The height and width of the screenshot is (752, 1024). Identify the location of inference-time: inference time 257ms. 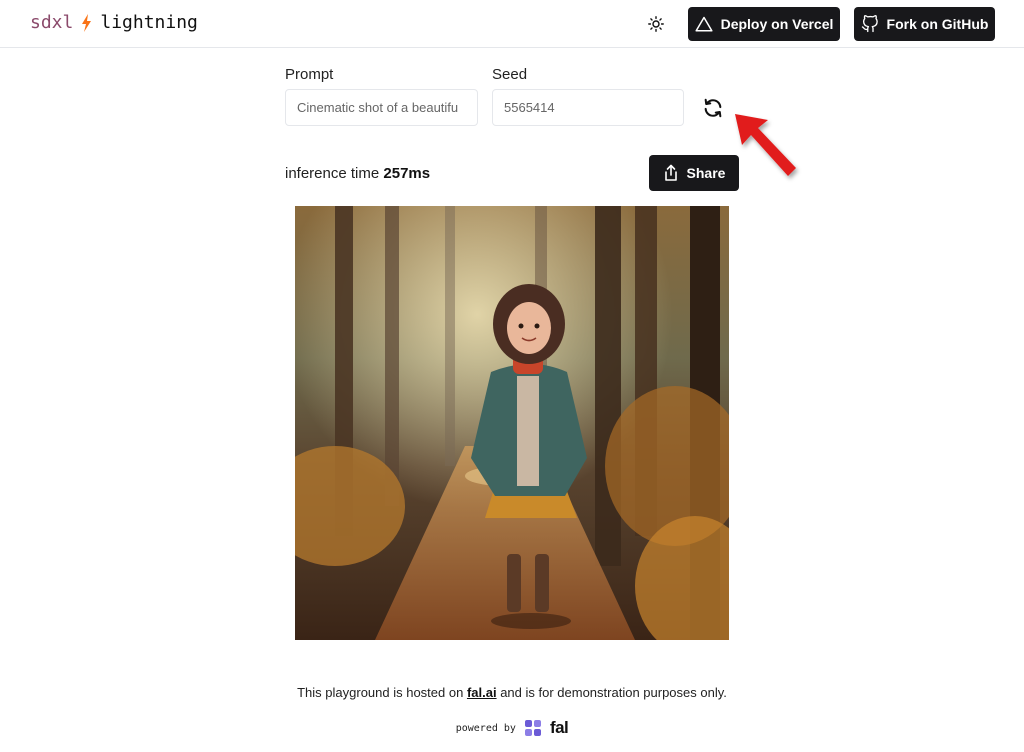
(357, 173).